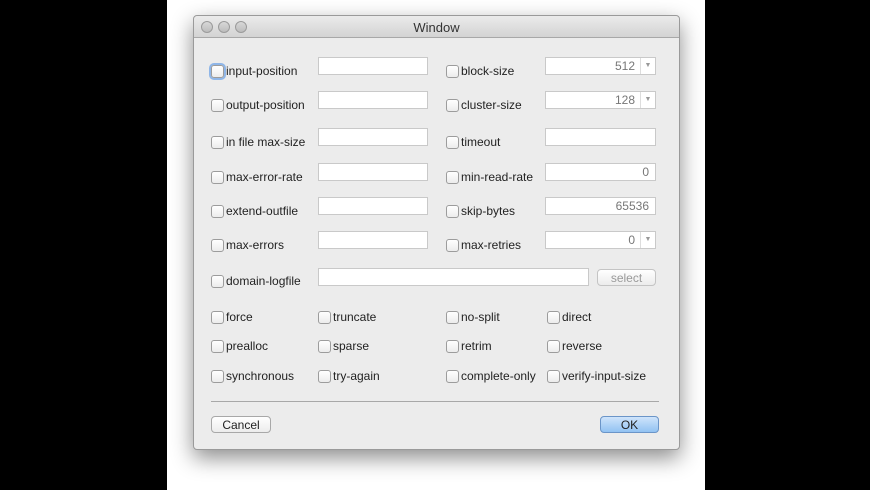 The width and height of the screenshot is (870, 490). What do you see at coordinates (262, 71) in the screenshot?
I see `left-field-0-label: input-position` at bounding box center [262, 71].